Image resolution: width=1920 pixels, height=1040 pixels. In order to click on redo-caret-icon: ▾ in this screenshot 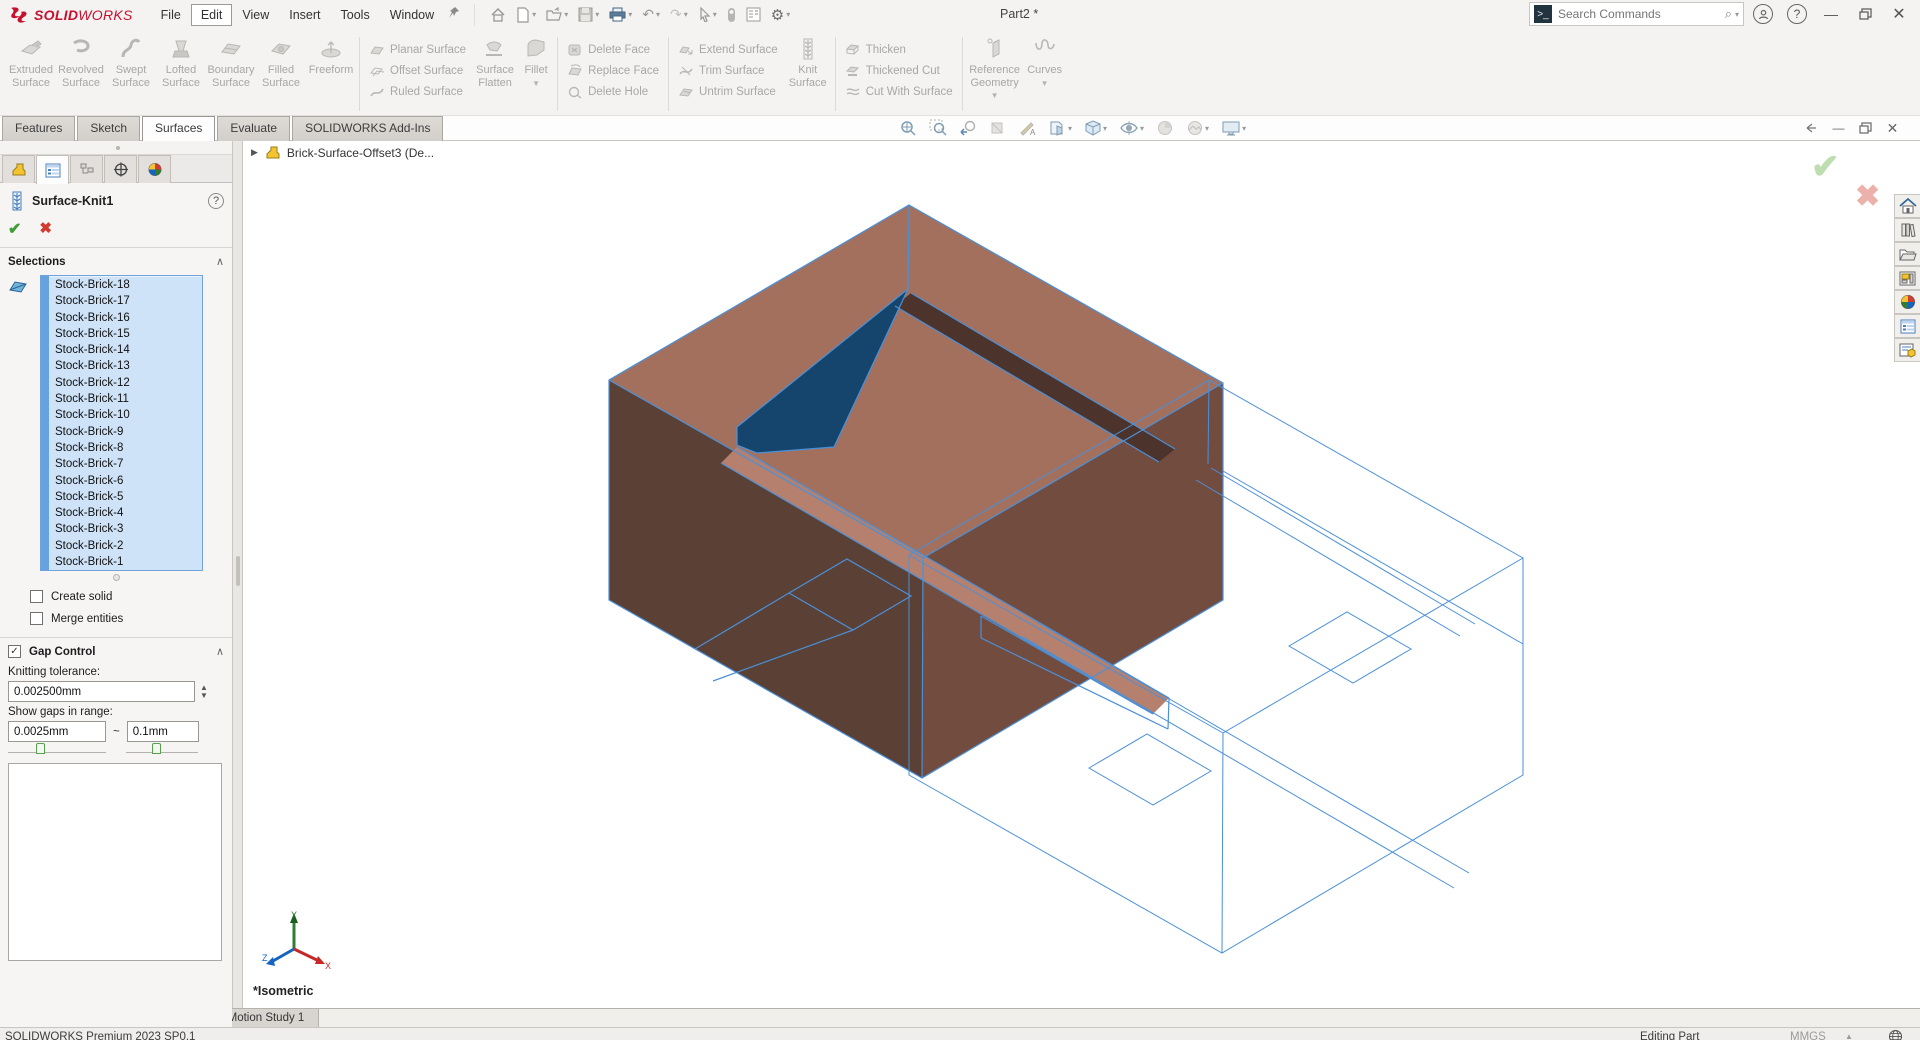, I will do `click(686, 14)`.